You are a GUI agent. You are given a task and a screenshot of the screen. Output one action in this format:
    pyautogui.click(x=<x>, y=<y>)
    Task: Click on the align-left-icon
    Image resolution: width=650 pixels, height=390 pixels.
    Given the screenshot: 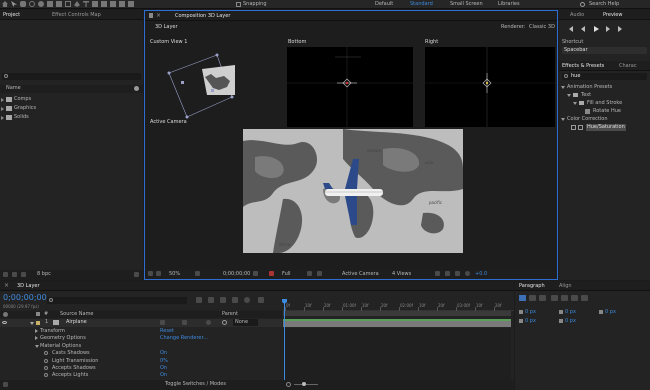 What is the action you would take?
    pyautogui.click(x=522, y=298)
    